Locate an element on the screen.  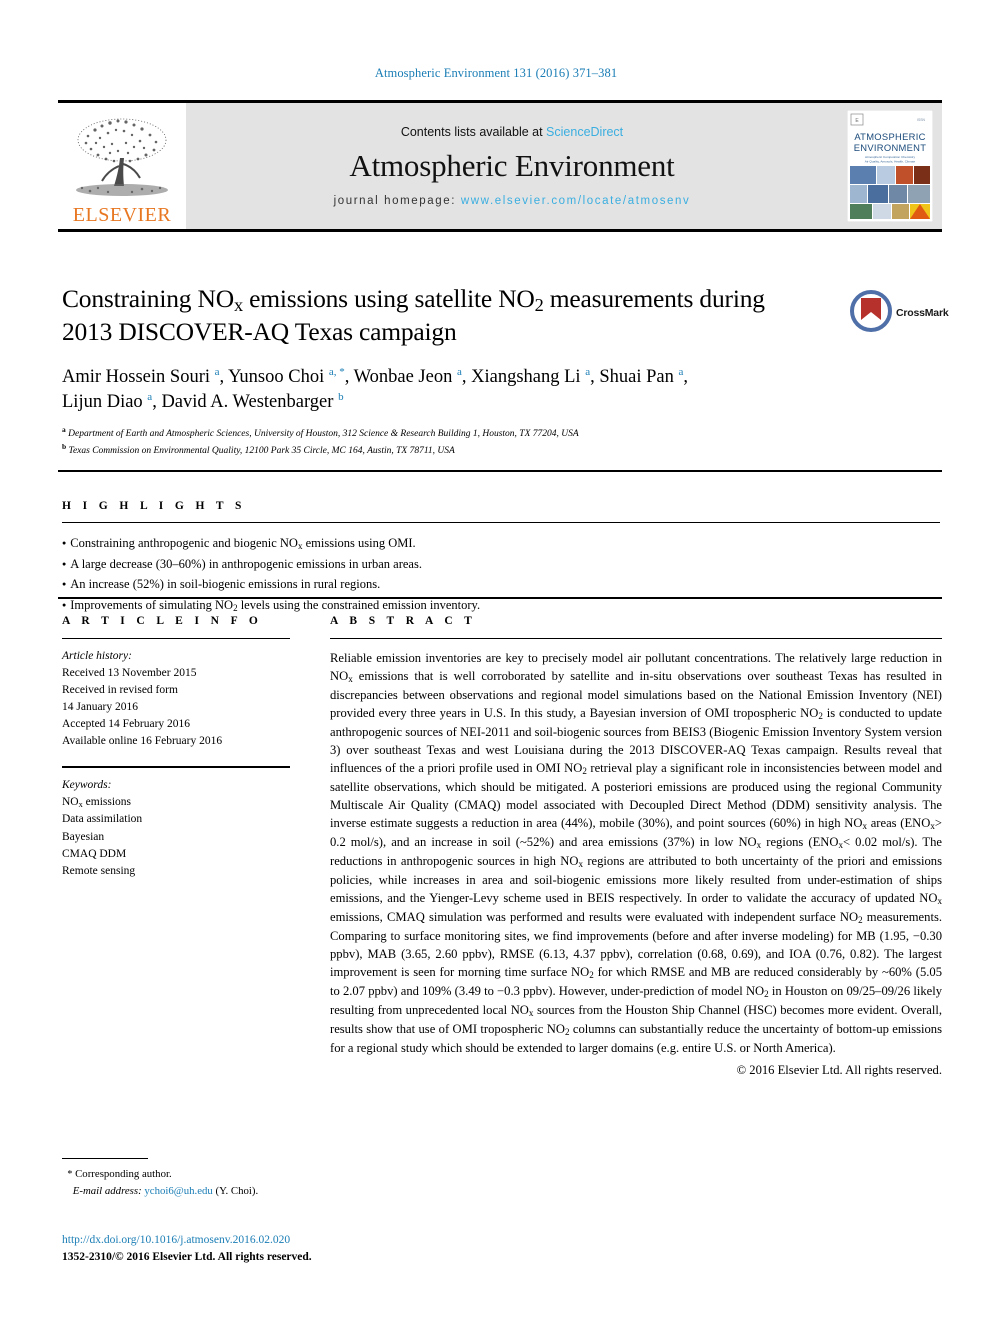
svg-text: ATMOSPHERIC is located at coordinates (889, 136).